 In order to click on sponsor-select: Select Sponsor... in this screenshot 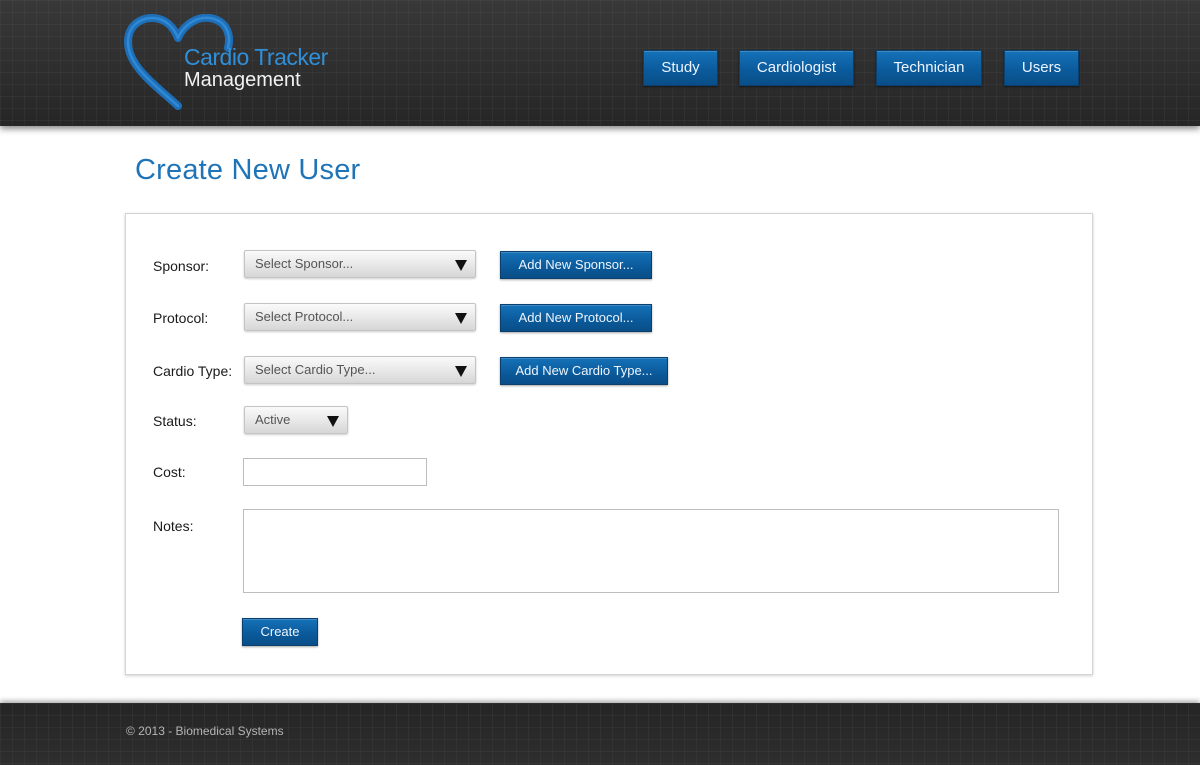, I will do `click(360, 264)`.